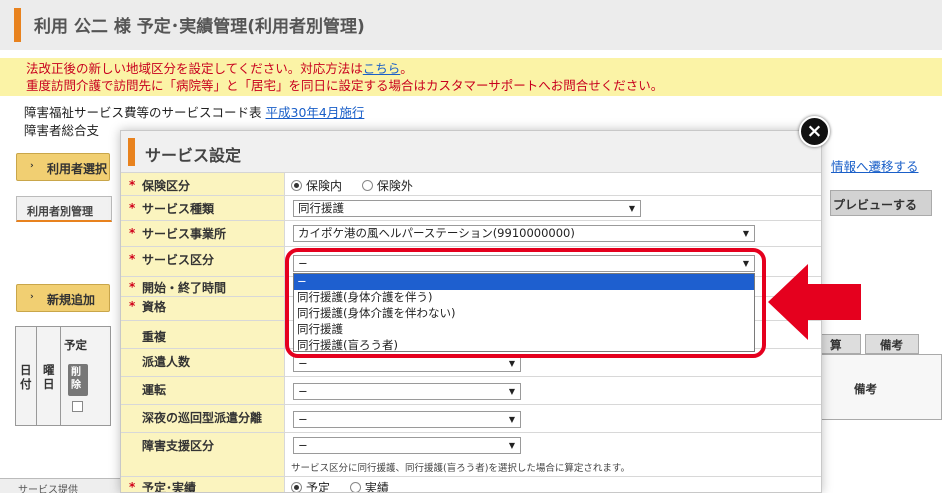 This screenshot has height=493, width=942. What do you see at coordinates (62, 130) in the screenshot?
I see `support-info: 障害者総合支` at bounding box center [62, 130].